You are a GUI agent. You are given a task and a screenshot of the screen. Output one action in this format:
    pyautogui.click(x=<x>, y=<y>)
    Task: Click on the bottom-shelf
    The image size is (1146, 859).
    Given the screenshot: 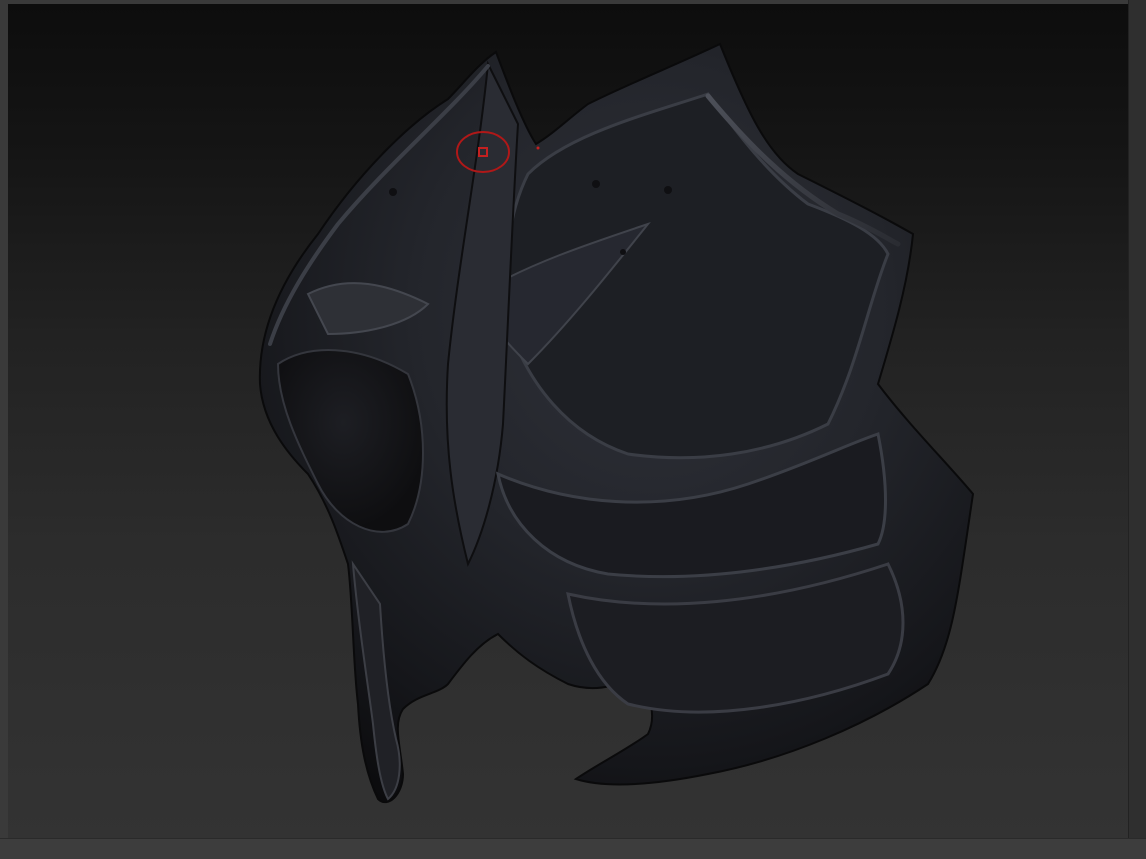 What is the action you would take?
    pyautogui.click(x=573, y=848)
    